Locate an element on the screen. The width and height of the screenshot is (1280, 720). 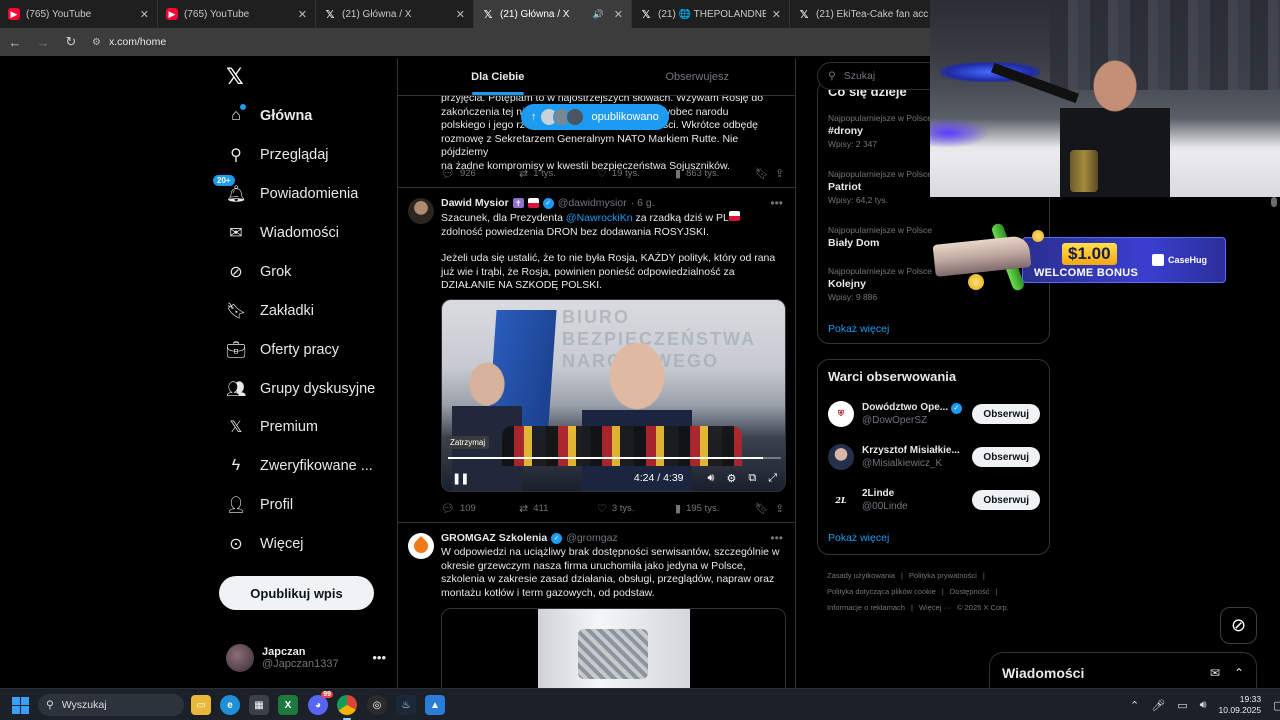
repost-button: ⇄ 1 tys. is located at coordinates (558, 173).